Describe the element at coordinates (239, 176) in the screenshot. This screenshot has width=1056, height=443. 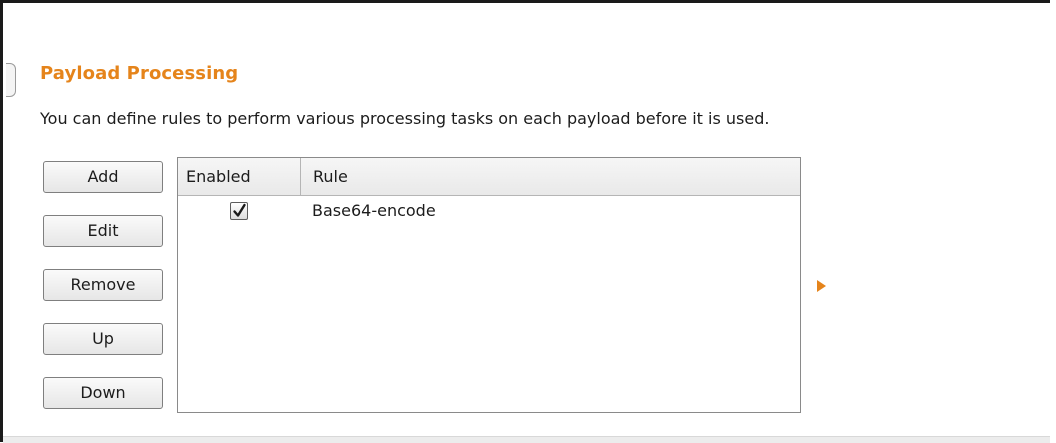
I see `column-header-enabled: Enabled` at that location.